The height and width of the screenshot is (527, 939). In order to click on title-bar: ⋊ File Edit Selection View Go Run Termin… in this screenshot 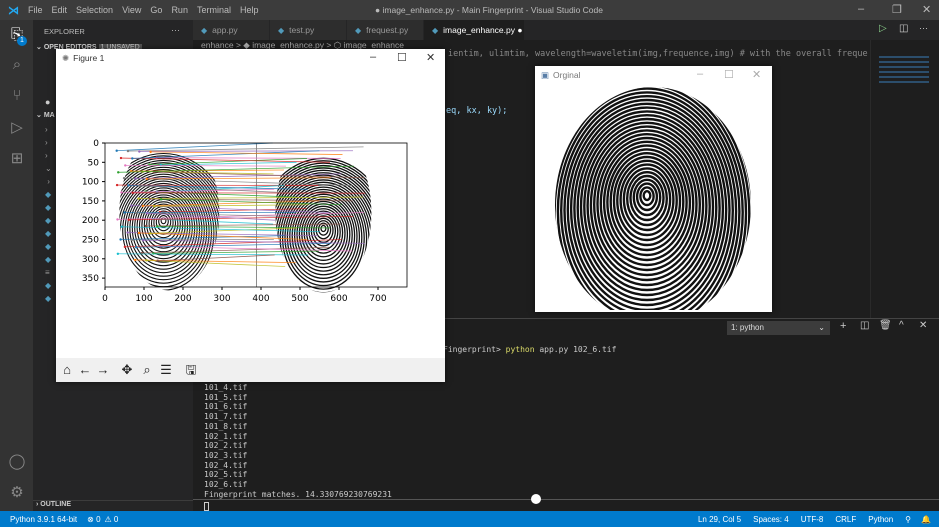, I will do `click(469, 10)`.